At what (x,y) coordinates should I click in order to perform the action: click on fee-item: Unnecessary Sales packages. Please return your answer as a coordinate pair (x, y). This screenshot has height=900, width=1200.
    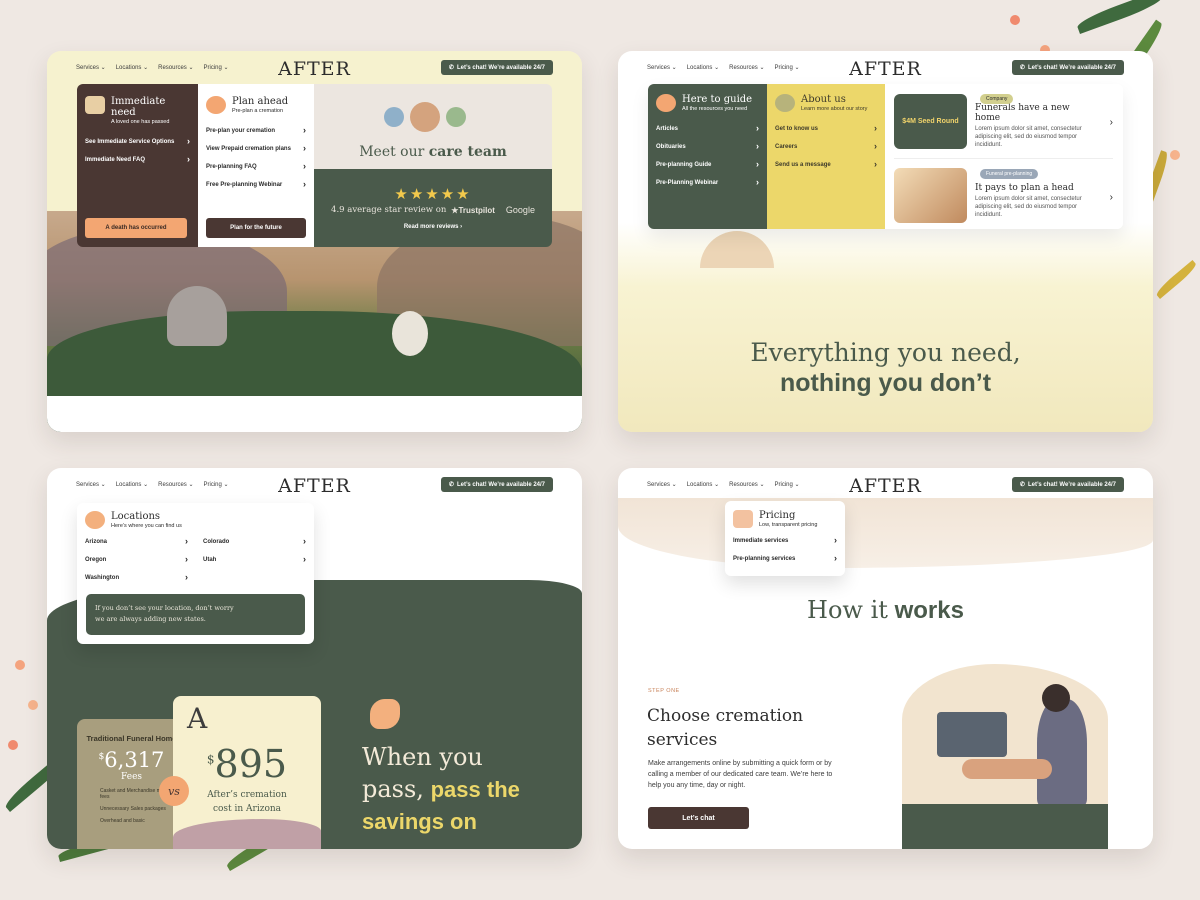
    Looking at the image, I should click on (133, 809).